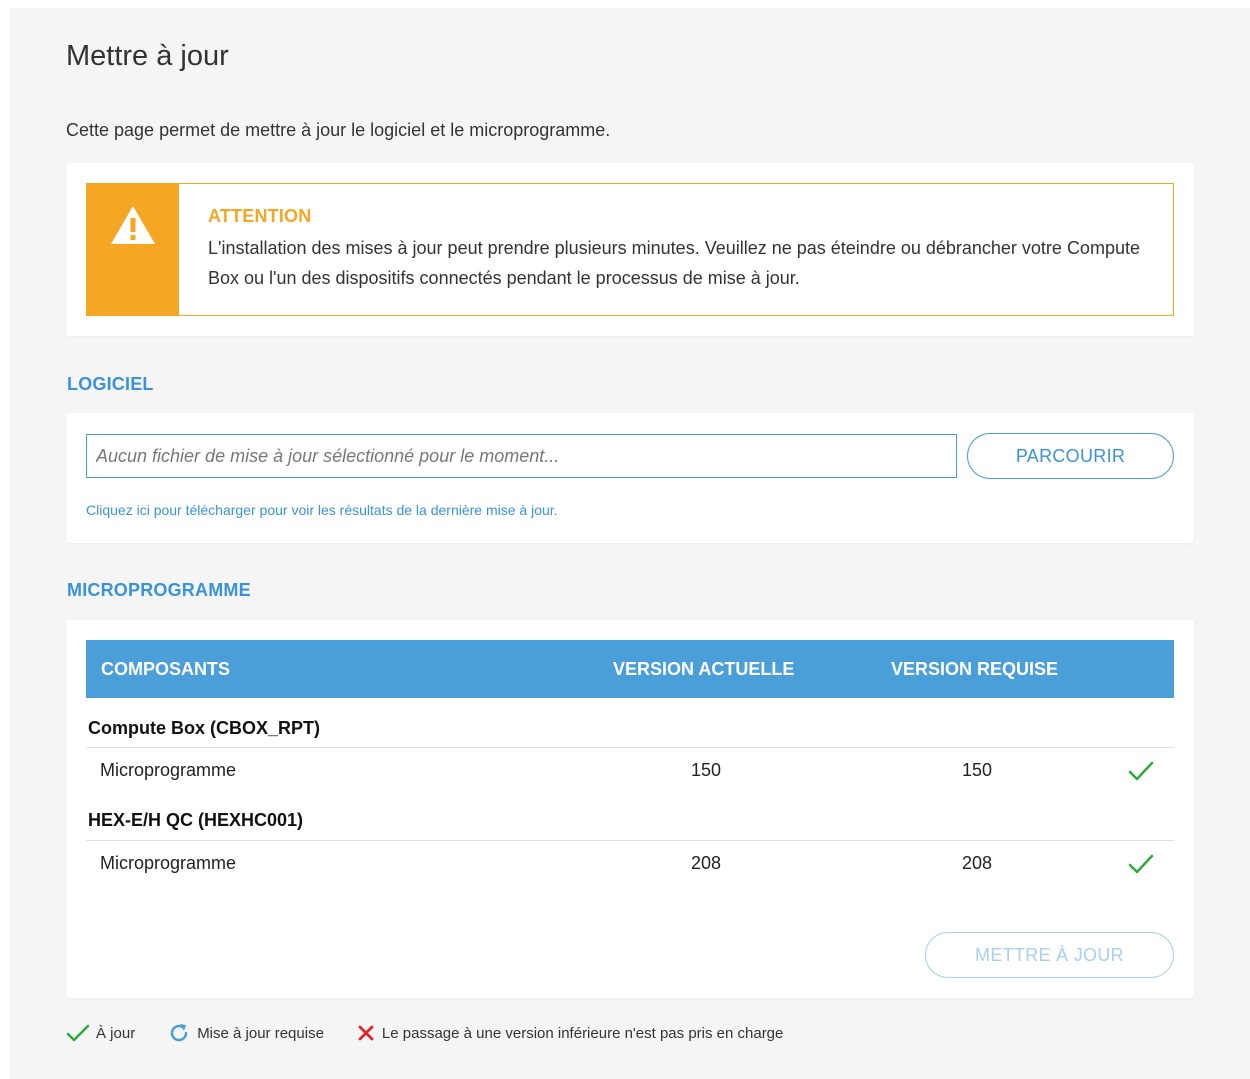 This screenshot has height=1079, width=1250. I want to click on software-section-title: LOGICIEL, so click(110, 384).